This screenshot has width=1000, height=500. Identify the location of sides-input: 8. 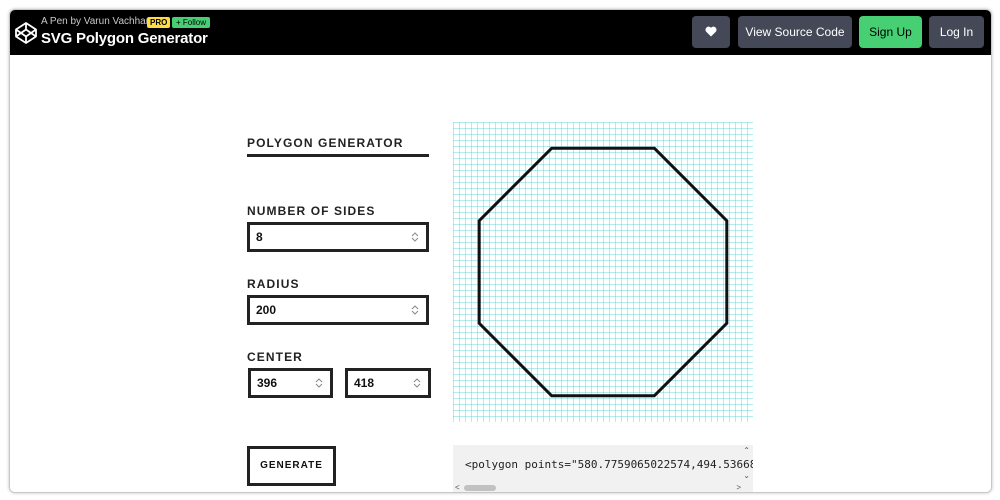
(338, 237).